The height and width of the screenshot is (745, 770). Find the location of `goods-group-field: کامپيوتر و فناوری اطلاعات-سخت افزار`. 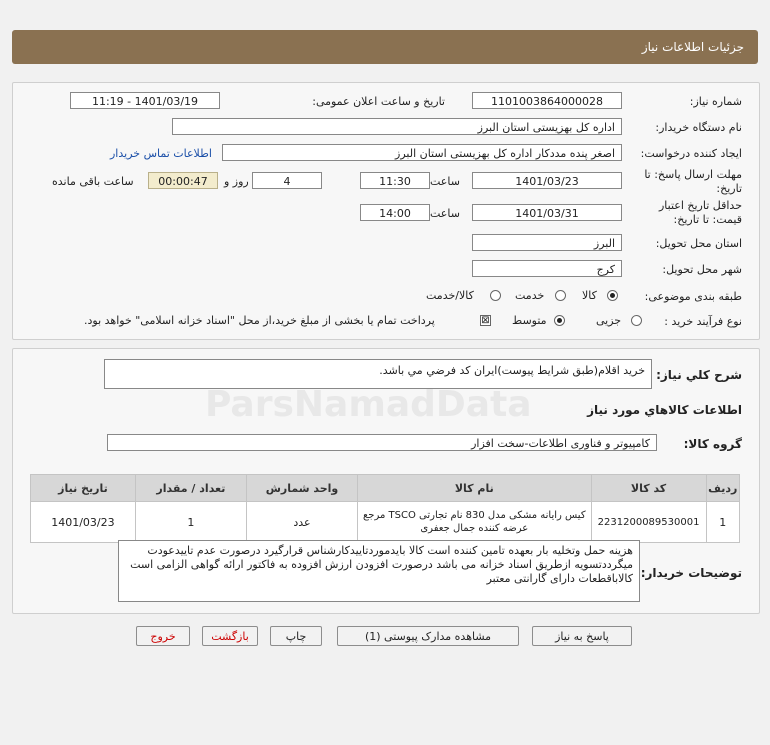

goods-group-field: کامپيوتر و فناوری اطلاعات-سخت افزار is located at coordinates (382, 442).